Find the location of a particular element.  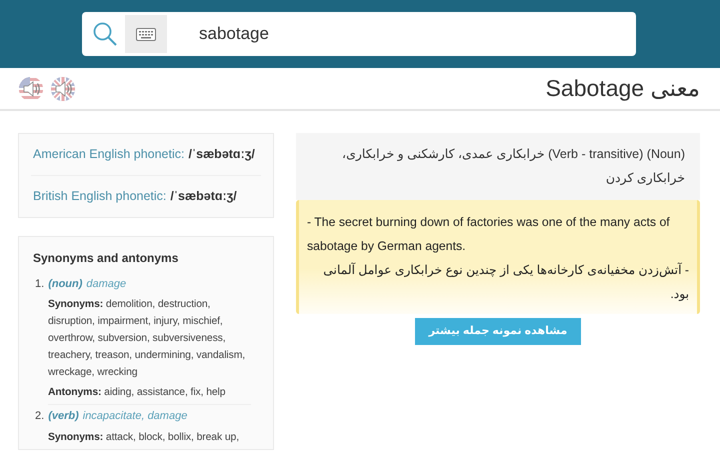

word-list: Synonyms: attack, block, bollix, break up, is located at coordinates (147, 437).